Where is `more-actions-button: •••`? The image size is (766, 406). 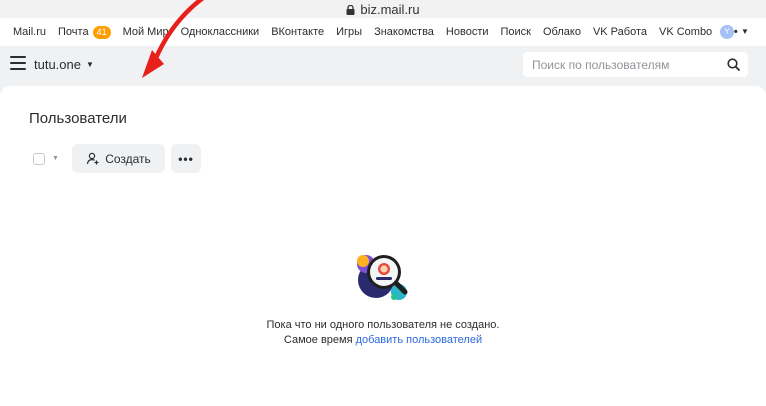 more-actions-button: ••• is located at coordinates (186, 158).